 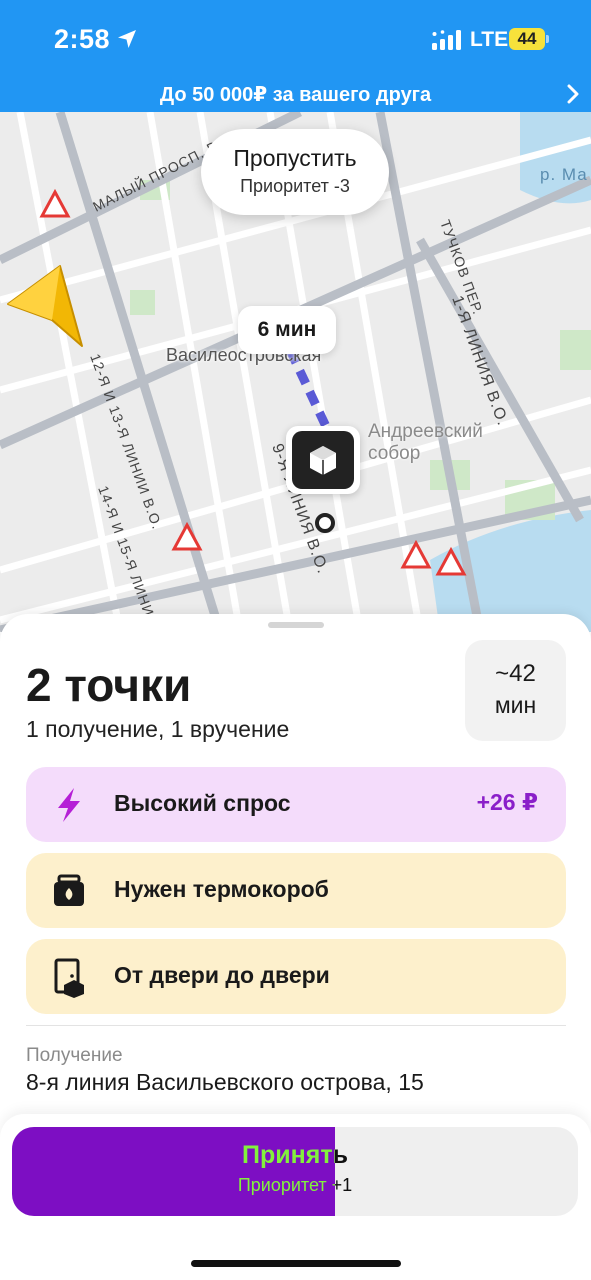 What do you see at coordinates (45, 306) in the screenshot?
I see `courier-location-arrow-icon` at bounding box center [45, 306].